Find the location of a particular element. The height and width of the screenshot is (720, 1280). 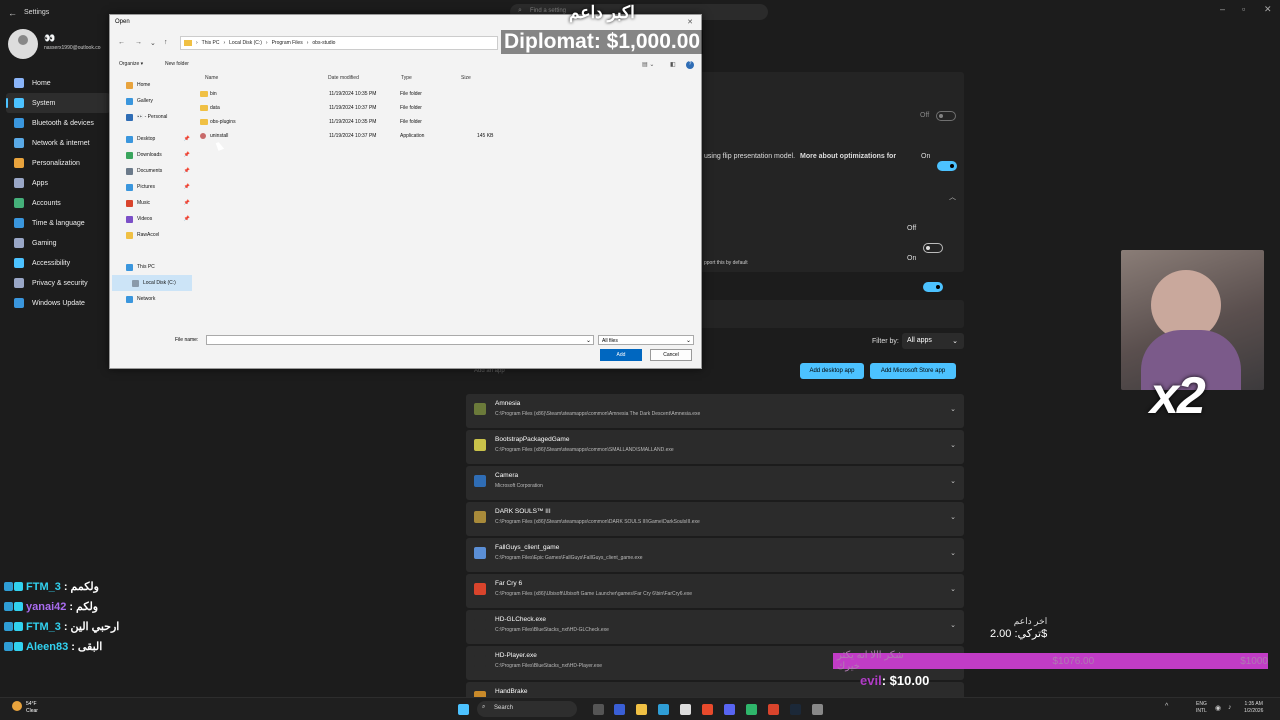

breadcrumb-program-files: Program Files is located at coordinates (287, 43).